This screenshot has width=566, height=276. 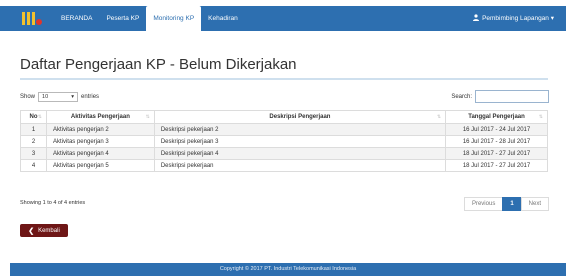 I want to click on cell-no: 3, so click(x=33, y=153).